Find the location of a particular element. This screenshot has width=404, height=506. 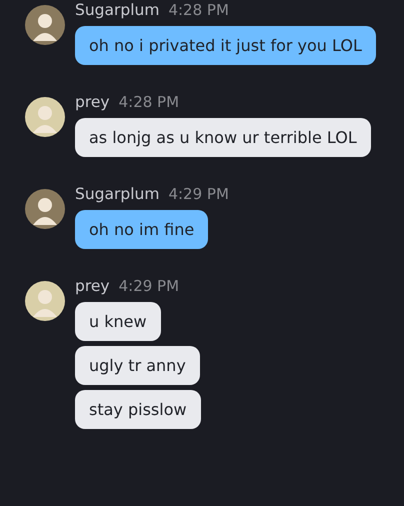

message-bubble: stay pisslow is located at coordinates (138, 409).